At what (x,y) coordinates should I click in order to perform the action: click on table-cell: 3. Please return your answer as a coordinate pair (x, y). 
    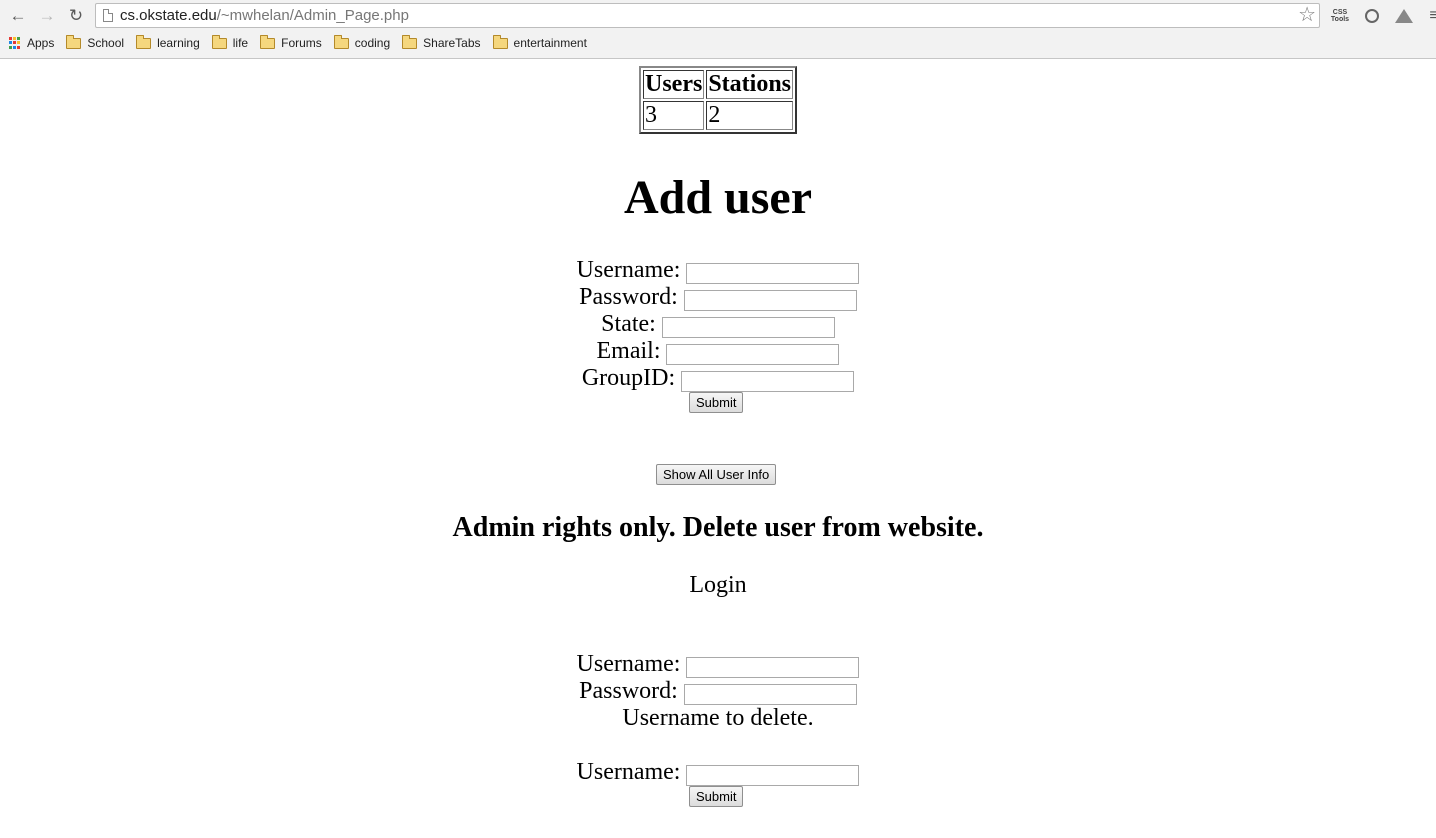
    Looking at the image, I should click on (674, 115).